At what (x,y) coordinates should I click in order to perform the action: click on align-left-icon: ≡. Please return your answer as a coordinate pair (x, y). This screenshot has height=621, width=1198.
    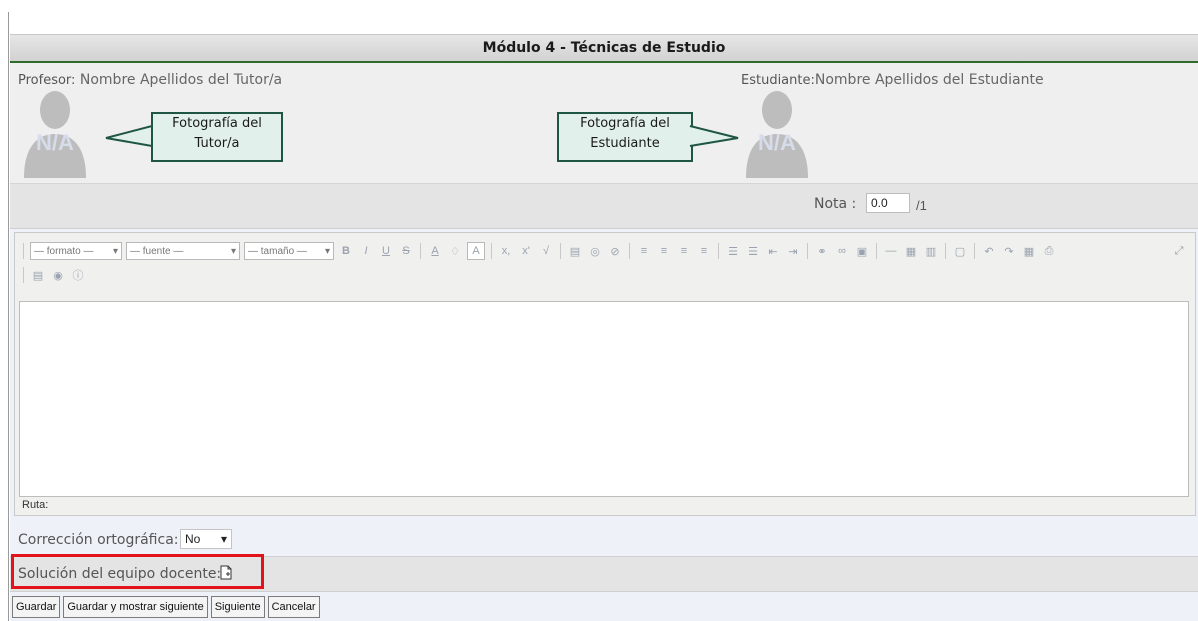
    Looking at the image, I should click on (644, 251).